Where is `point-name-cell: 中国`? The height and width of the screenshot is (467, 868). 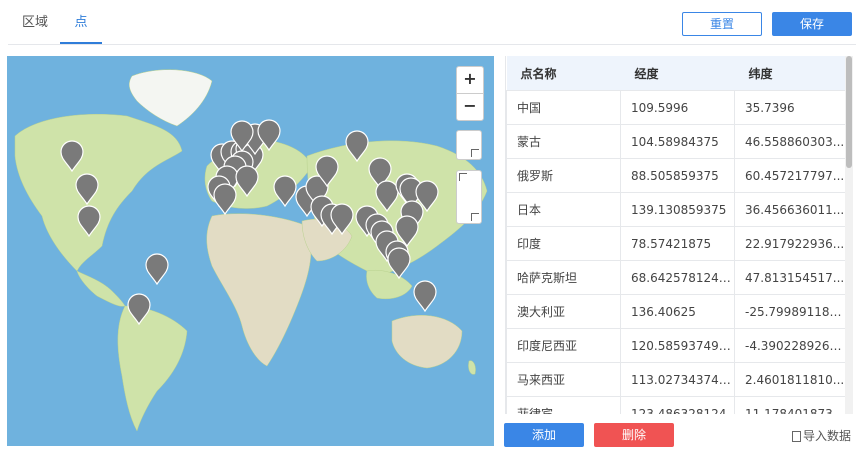 point-name-cell: 中国 is located at coordinates (563, 107).